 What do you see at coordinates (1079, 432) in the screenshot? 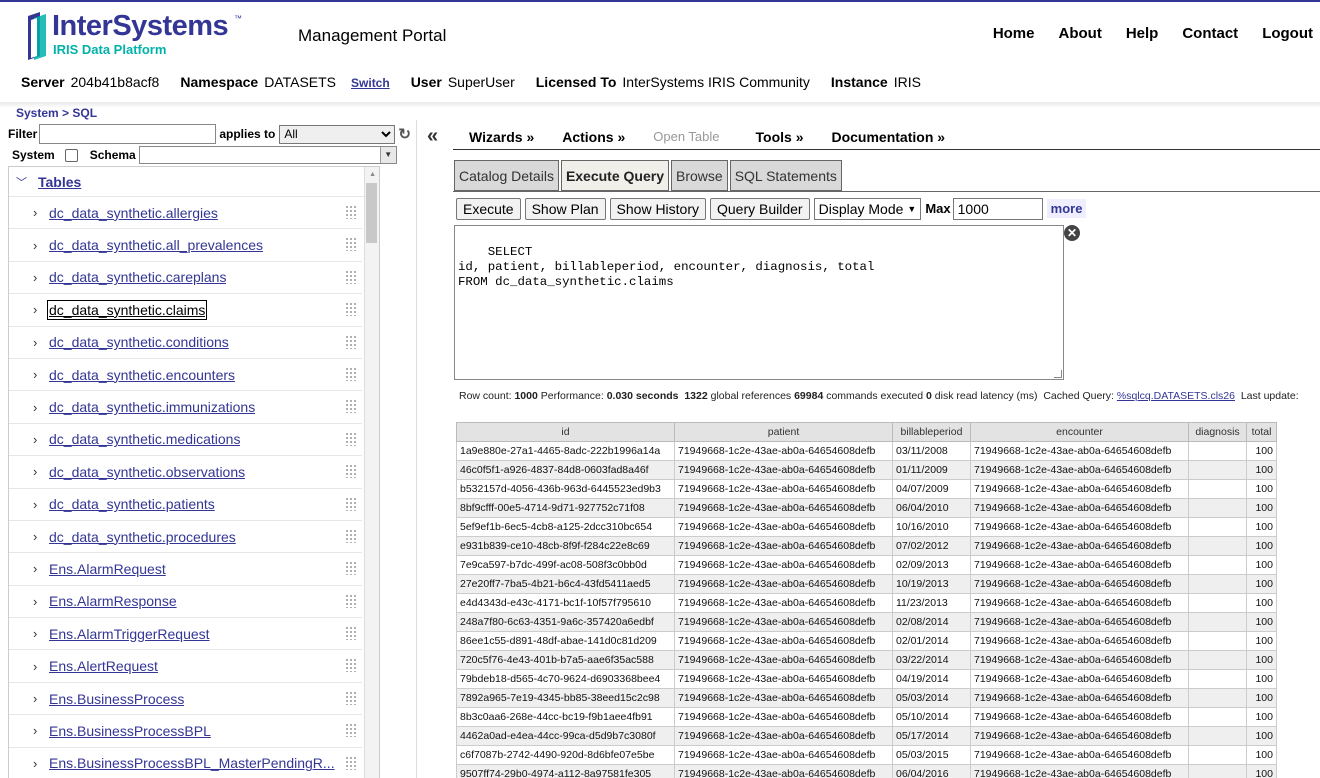
I see `column-header: encounter` at bounding box center [1079, 432].